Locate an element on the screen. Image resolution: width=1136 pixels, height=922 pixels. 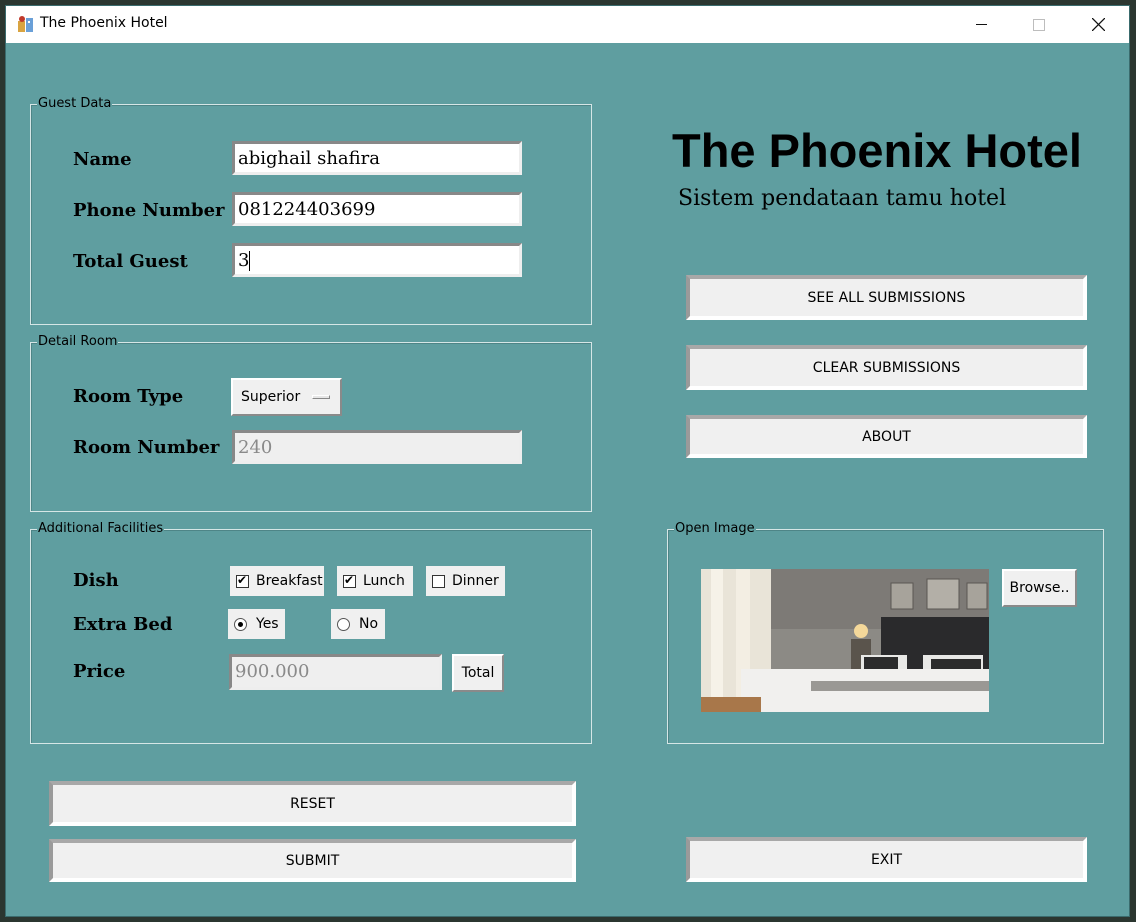
maximize-button is located at coordinates (1039, 24).